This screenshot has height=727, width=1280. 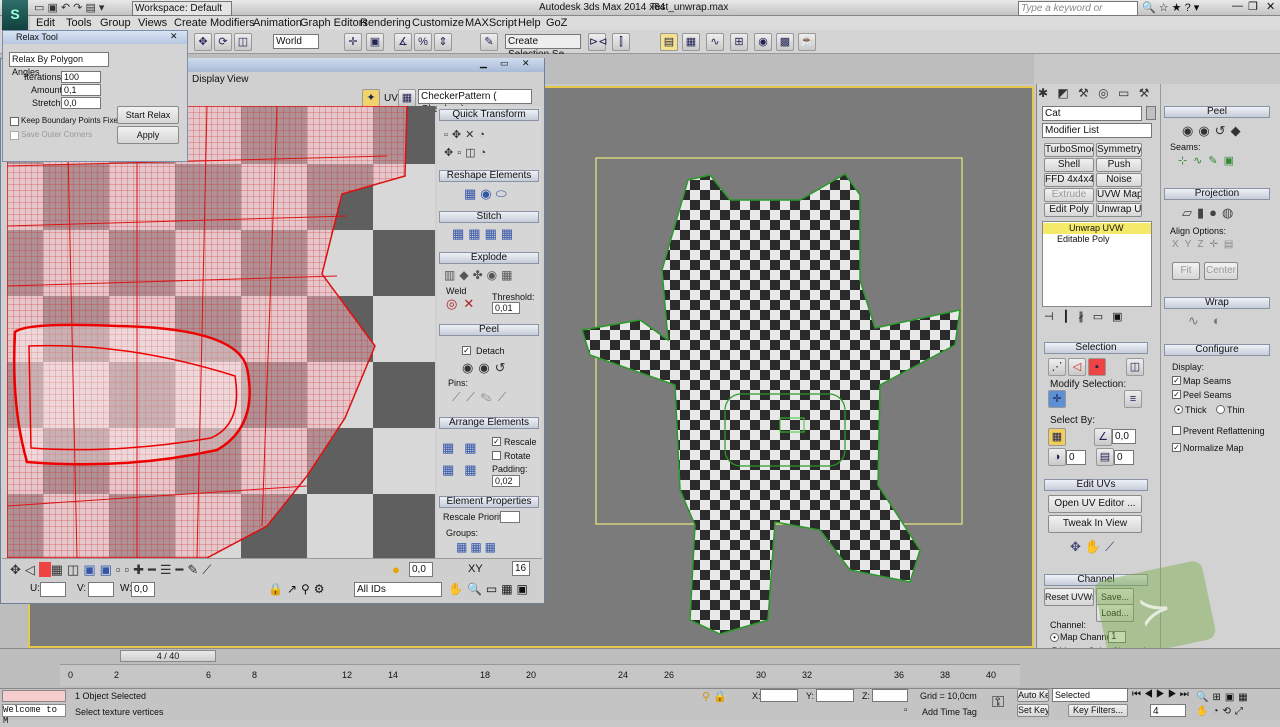 I want to click on rollout-edit-uvs: Edit UVs, so click(x=1096, y=485).